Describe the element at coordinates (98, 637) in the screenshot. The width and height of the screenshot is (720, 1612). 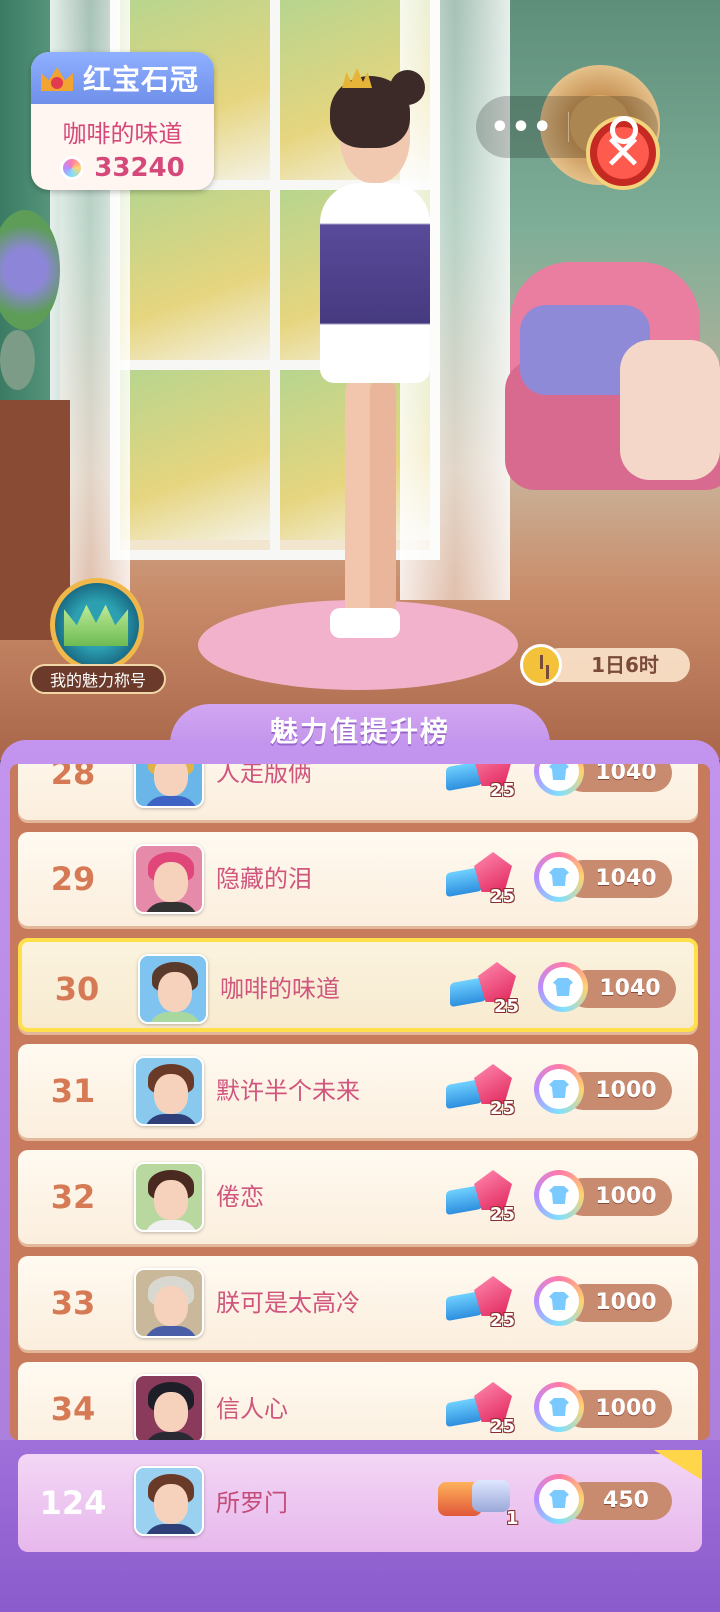
I see `my-charm-title-button: 我的魅力称号` at that location.